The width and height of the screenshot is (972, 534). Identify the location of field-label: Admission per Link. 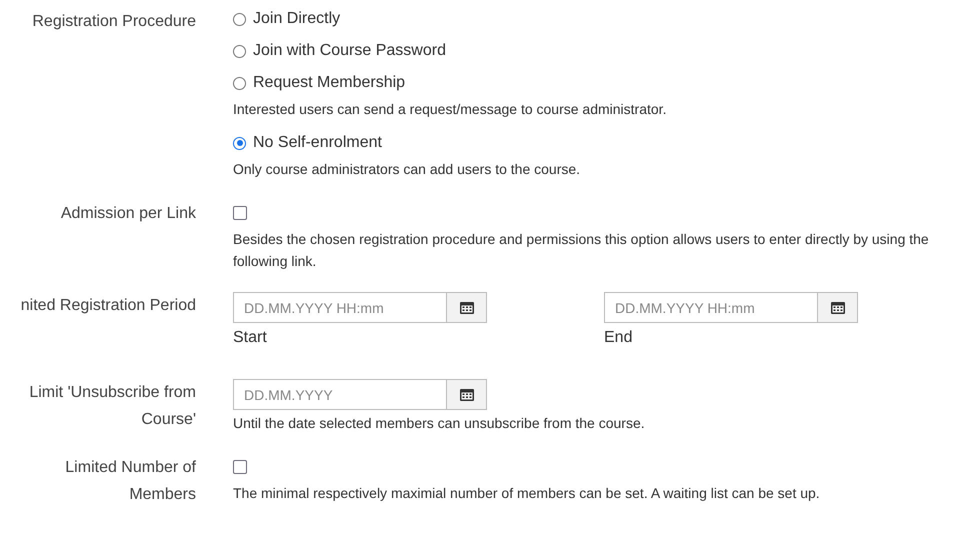
(128, 214).